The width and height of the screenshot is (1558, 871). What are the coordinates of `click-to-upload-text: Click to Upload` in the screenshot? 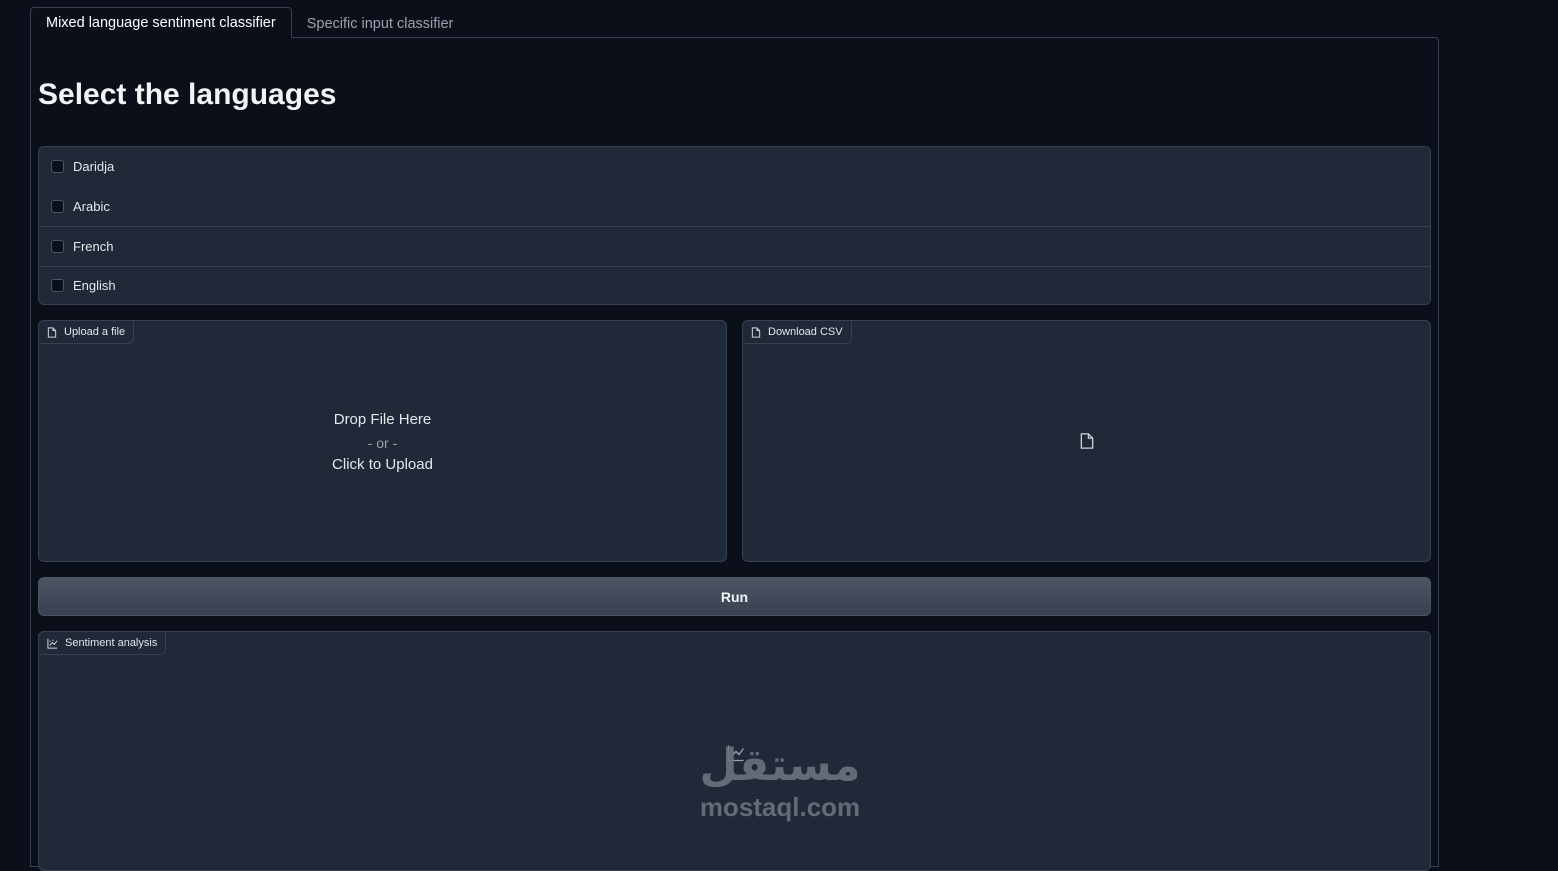 It's located at (382, 465).